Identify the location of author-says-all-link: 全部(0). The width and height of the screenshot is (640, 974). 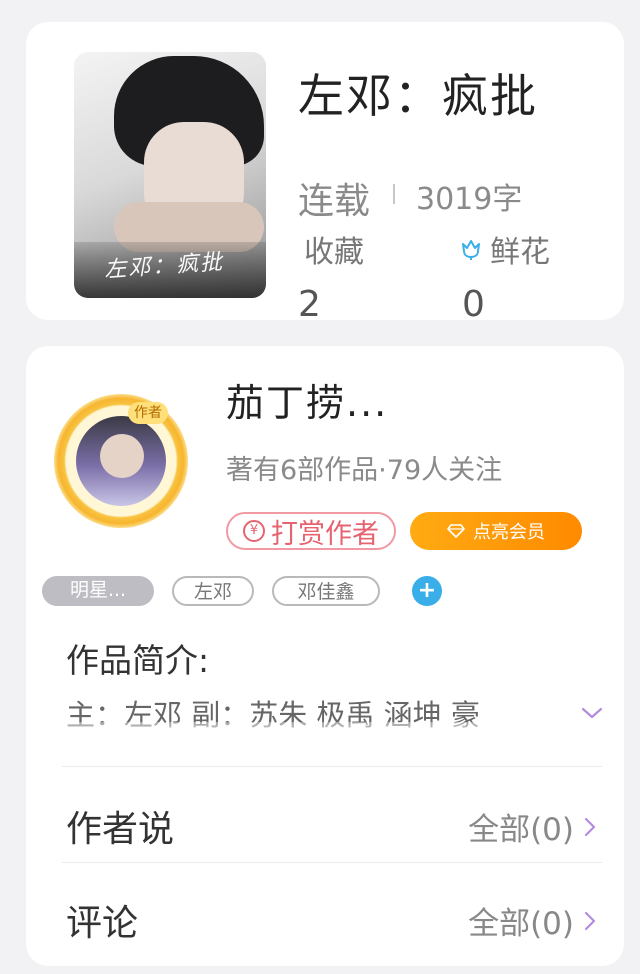
(532, 826).